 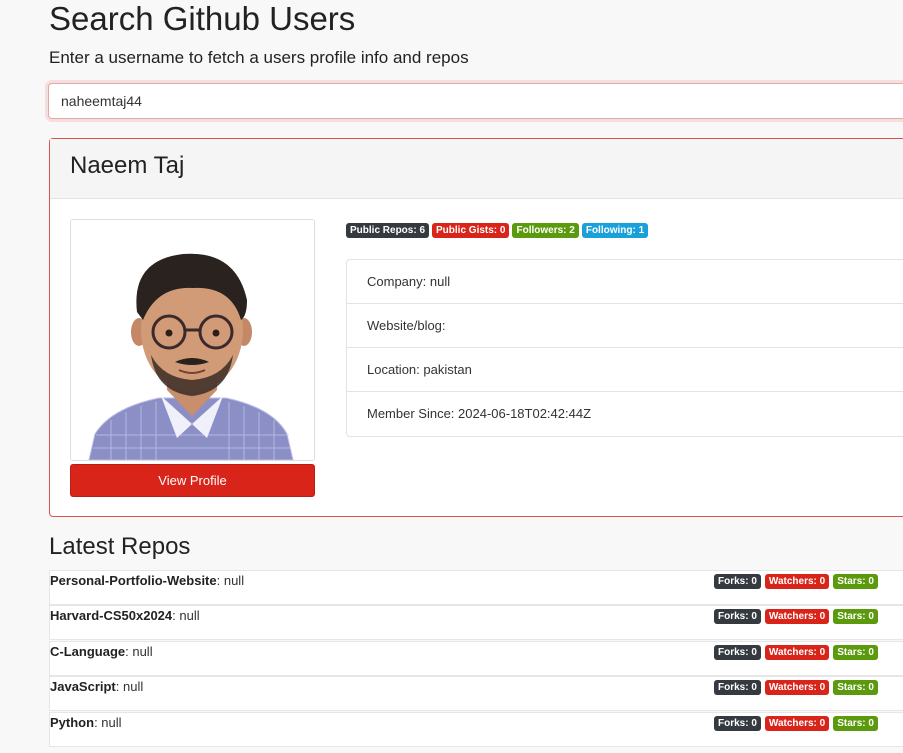 What do you see at coordinates (625, 282) in the screenshot?
I see `company-item: Company: null` at bounding box center [625, 282].